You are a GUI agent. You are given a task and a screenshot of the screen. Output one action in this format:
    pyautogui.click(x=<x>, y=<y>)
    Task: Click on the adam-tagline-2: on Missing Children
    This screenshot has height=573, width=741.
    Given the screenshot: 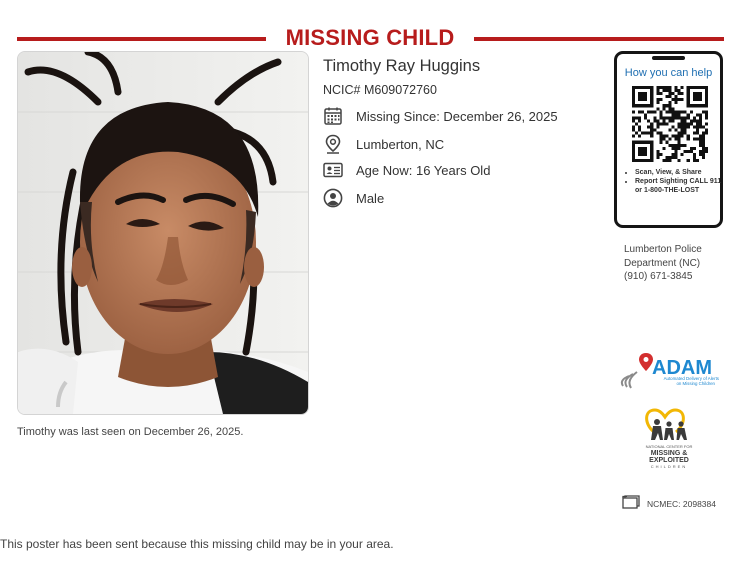 What is the action you would take?
    pyautogui.click(x=695, y=383)
    